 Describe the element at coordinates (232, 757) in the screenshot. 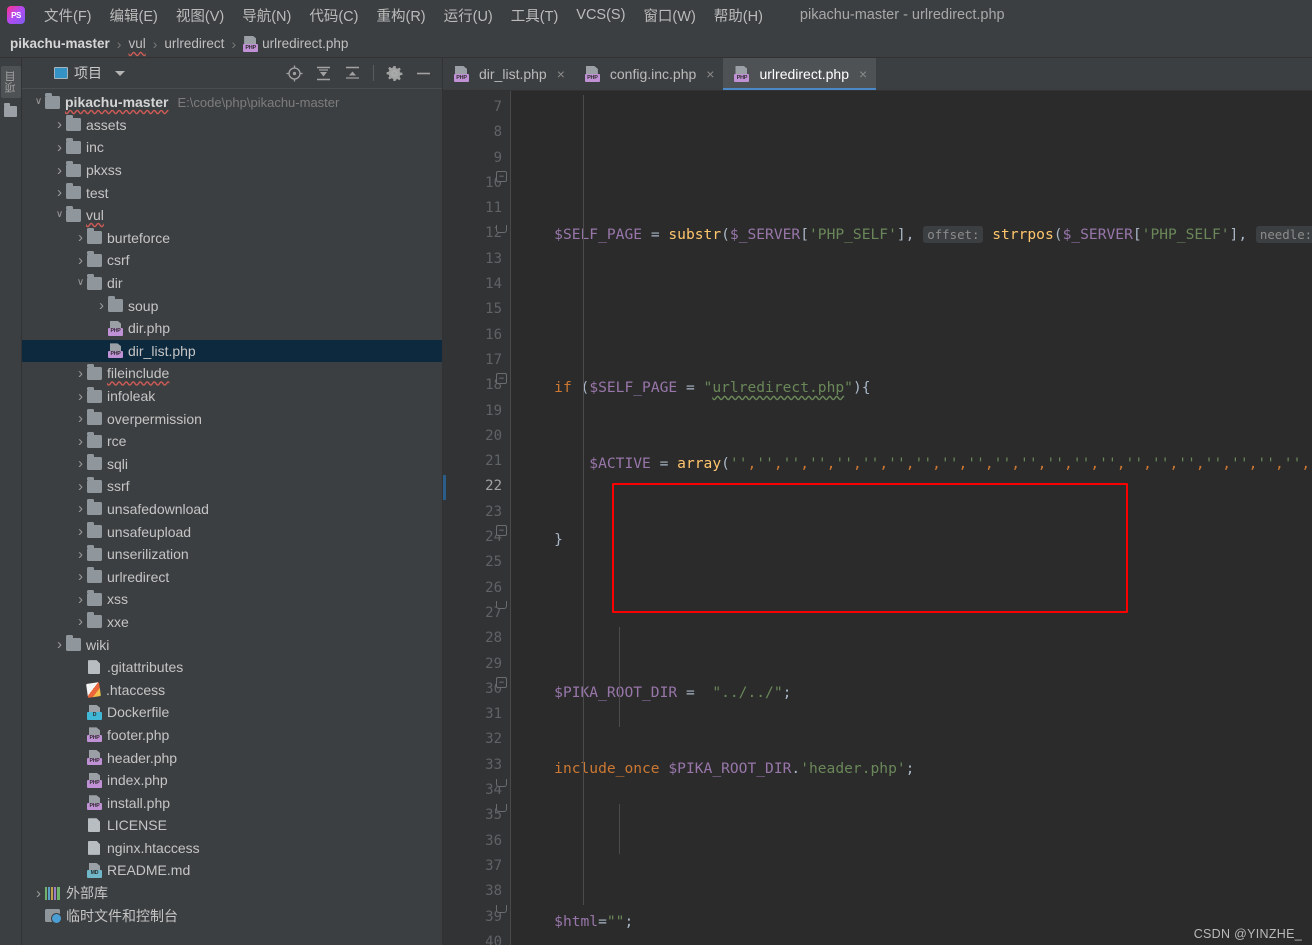

I see `tree-item-header.php: PHP header.php` at that location.